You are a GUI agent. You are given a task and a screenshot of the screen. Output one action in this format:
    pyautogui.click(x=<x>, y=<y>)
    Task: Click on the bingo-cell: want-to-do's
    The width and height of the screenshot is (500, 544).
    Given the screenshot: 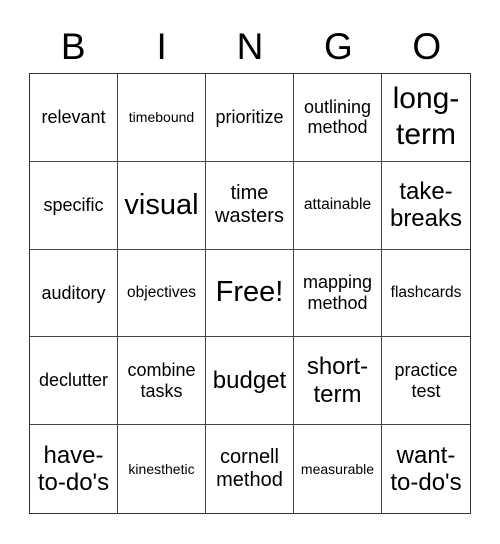 What is the action you would take?
    pyautogui.click(x=426, y=469)
    